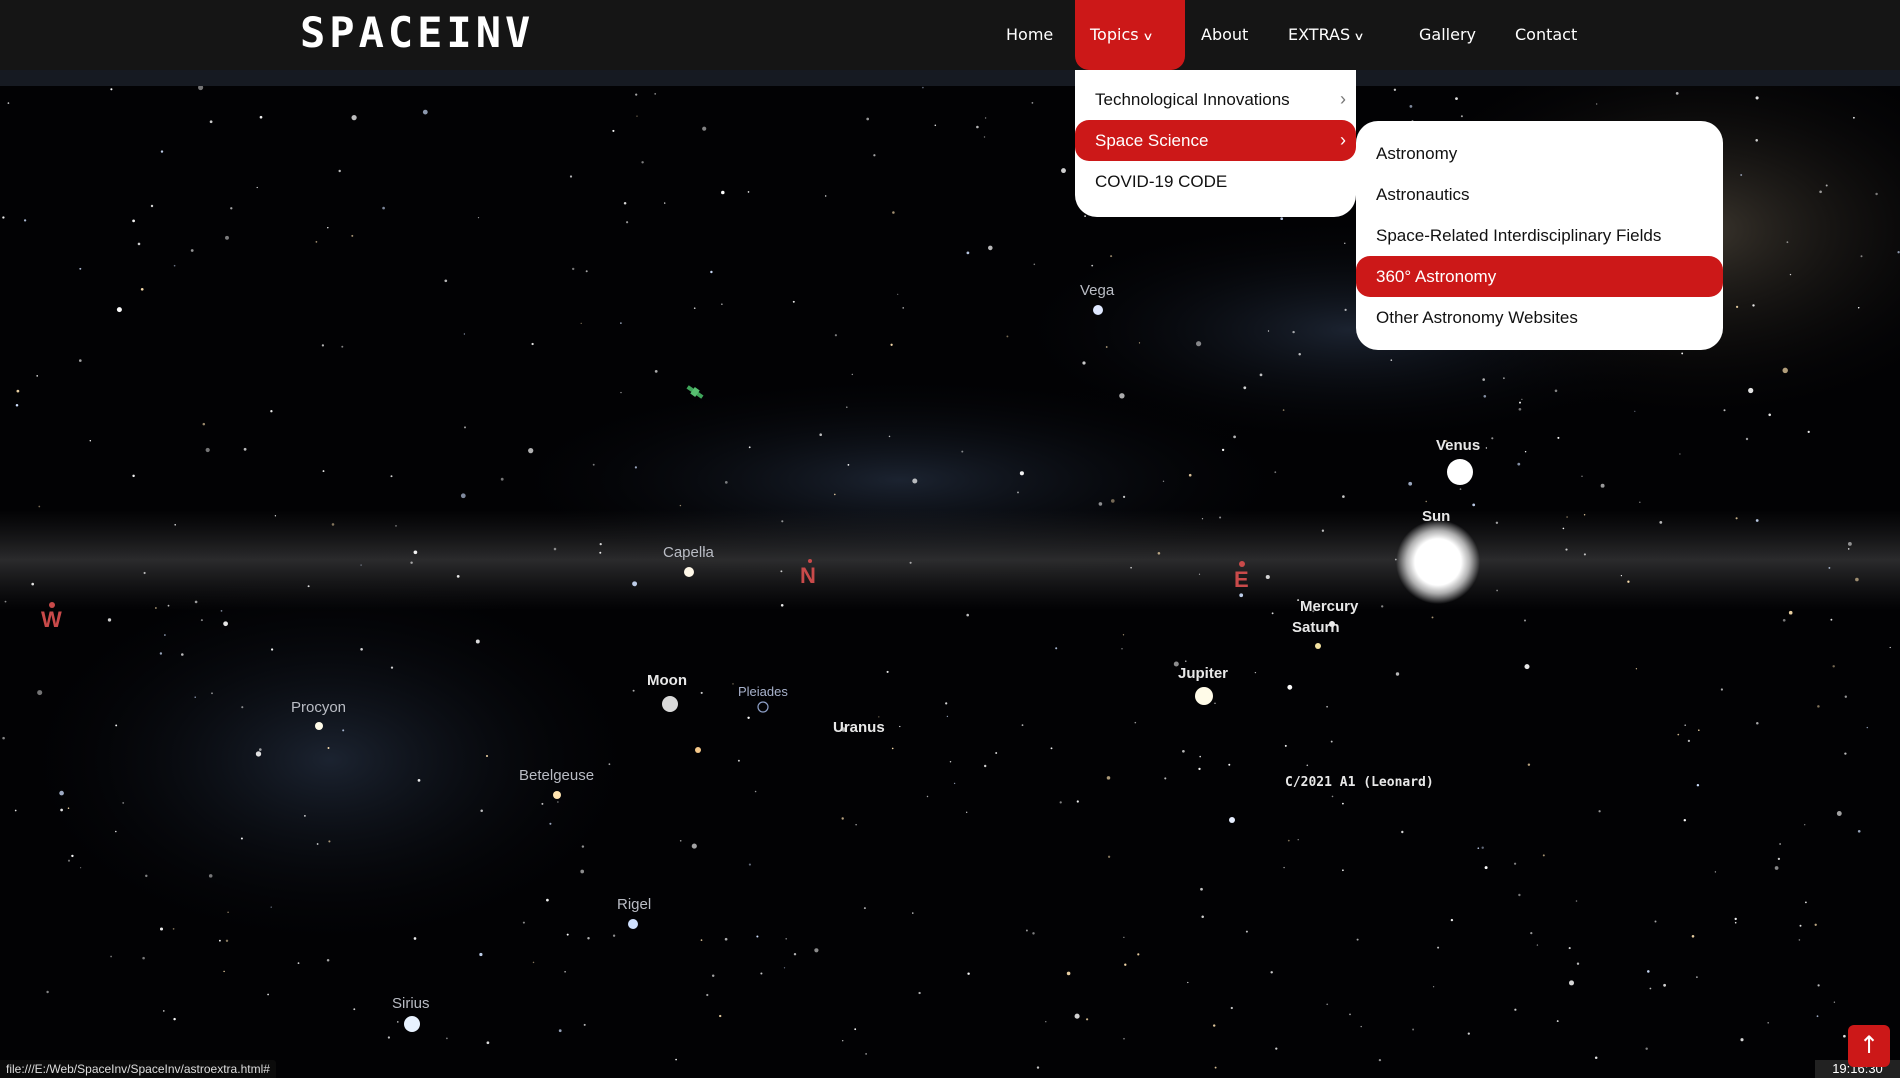 This screenshot has width=1900, height=1078. What do you see at coordinates (412, 1024) in the screenshot?
I see `sirius-marker` at bounding box center [412, 1024].